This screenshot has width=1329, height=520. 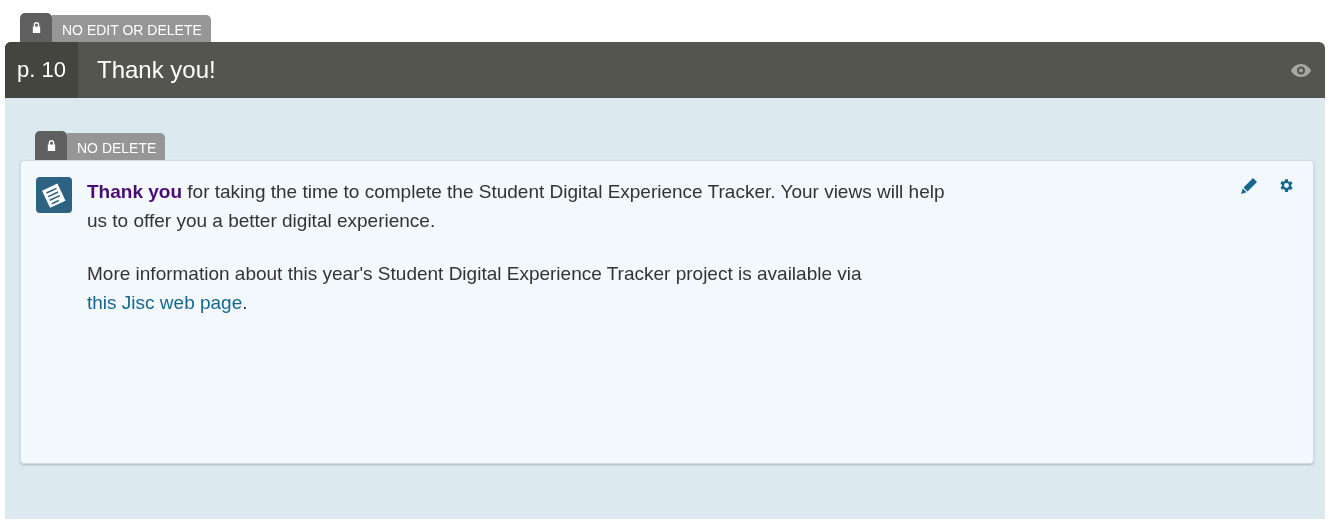 I want to click on lock-icon, so click(x=36, y=27).